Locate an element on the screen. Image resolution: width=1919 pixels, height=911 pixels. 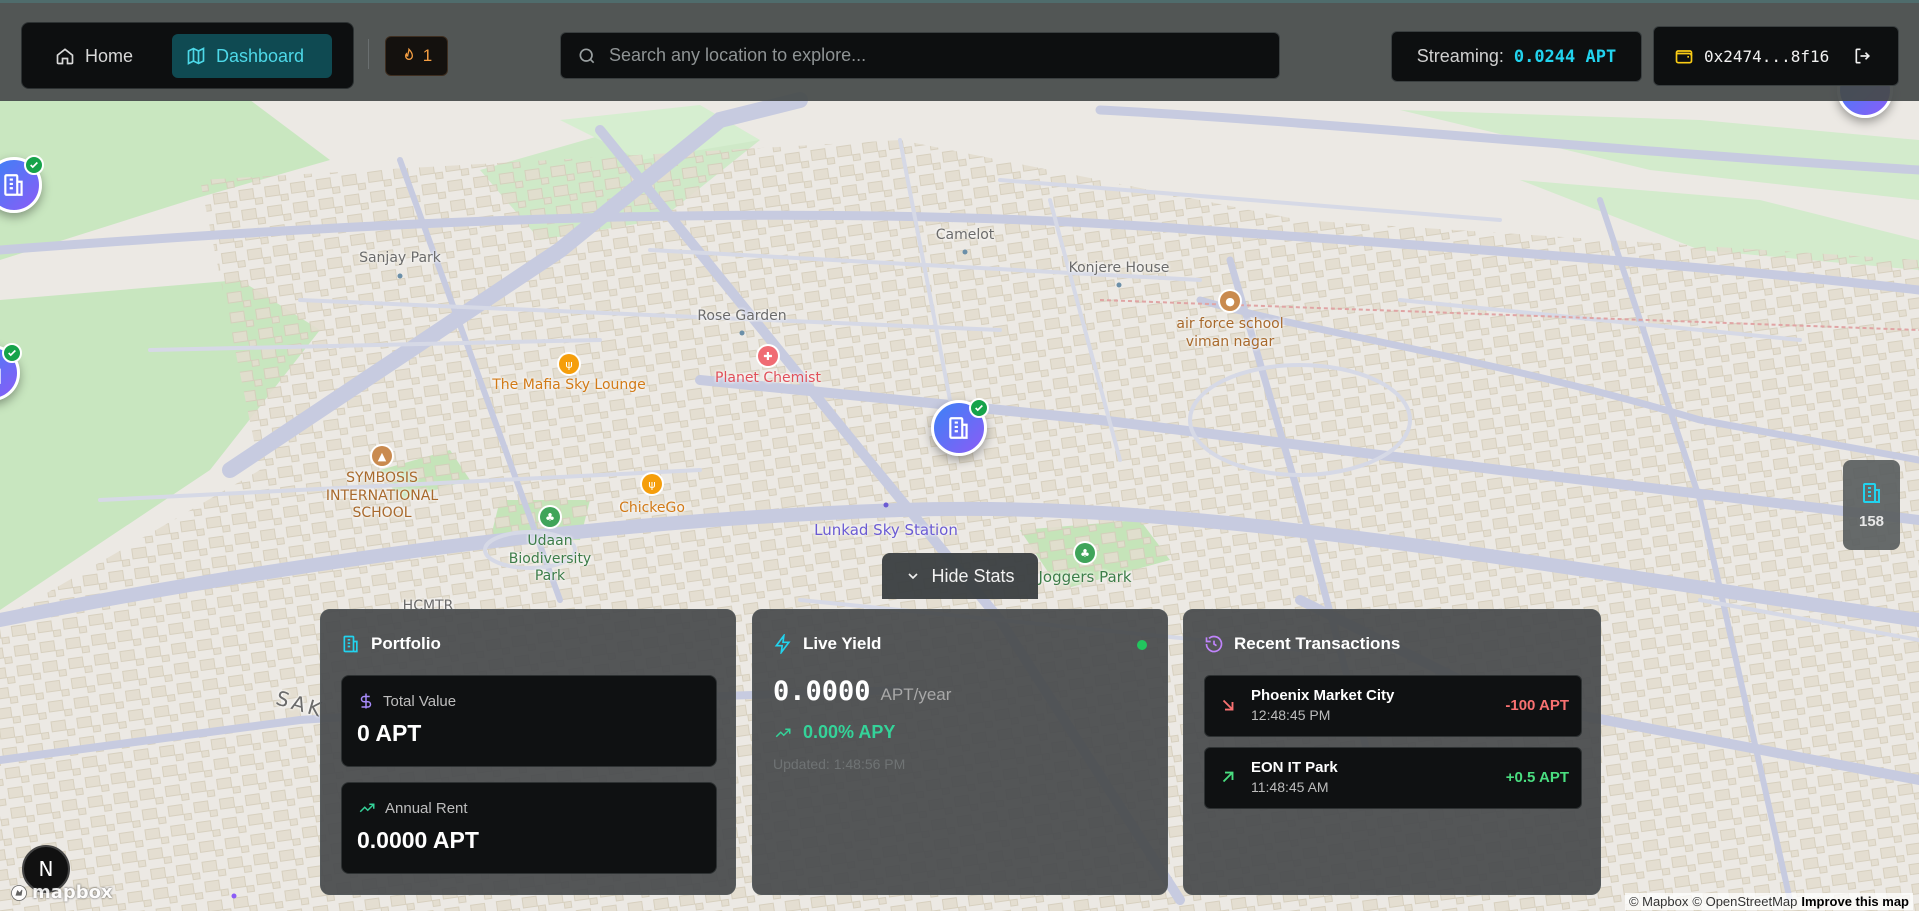
pharmacy-poi-icon: ✚ is located at coordinates (768, 356).